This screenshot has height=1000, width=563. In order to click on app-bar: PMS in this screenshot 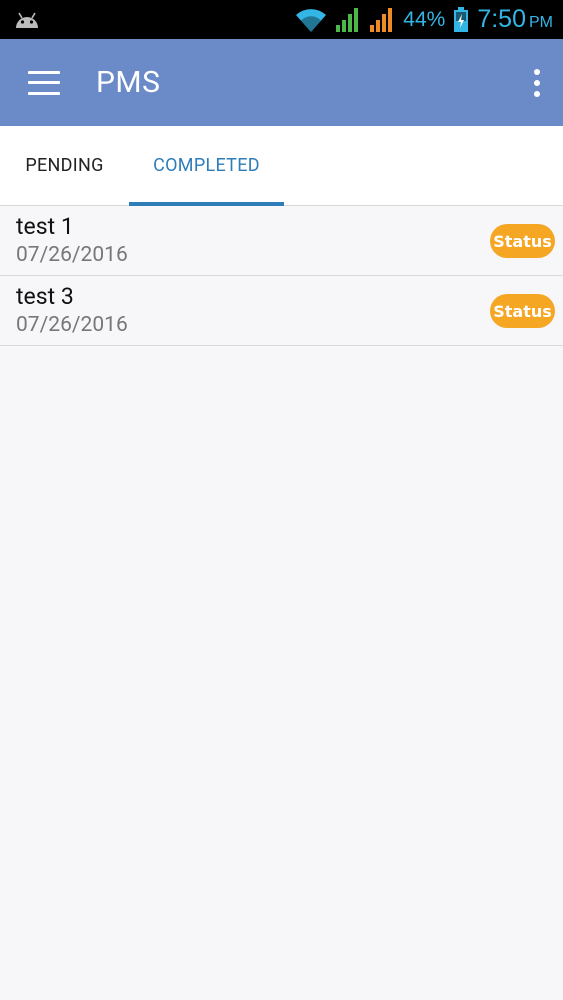, I will do `click(281, 82)`.